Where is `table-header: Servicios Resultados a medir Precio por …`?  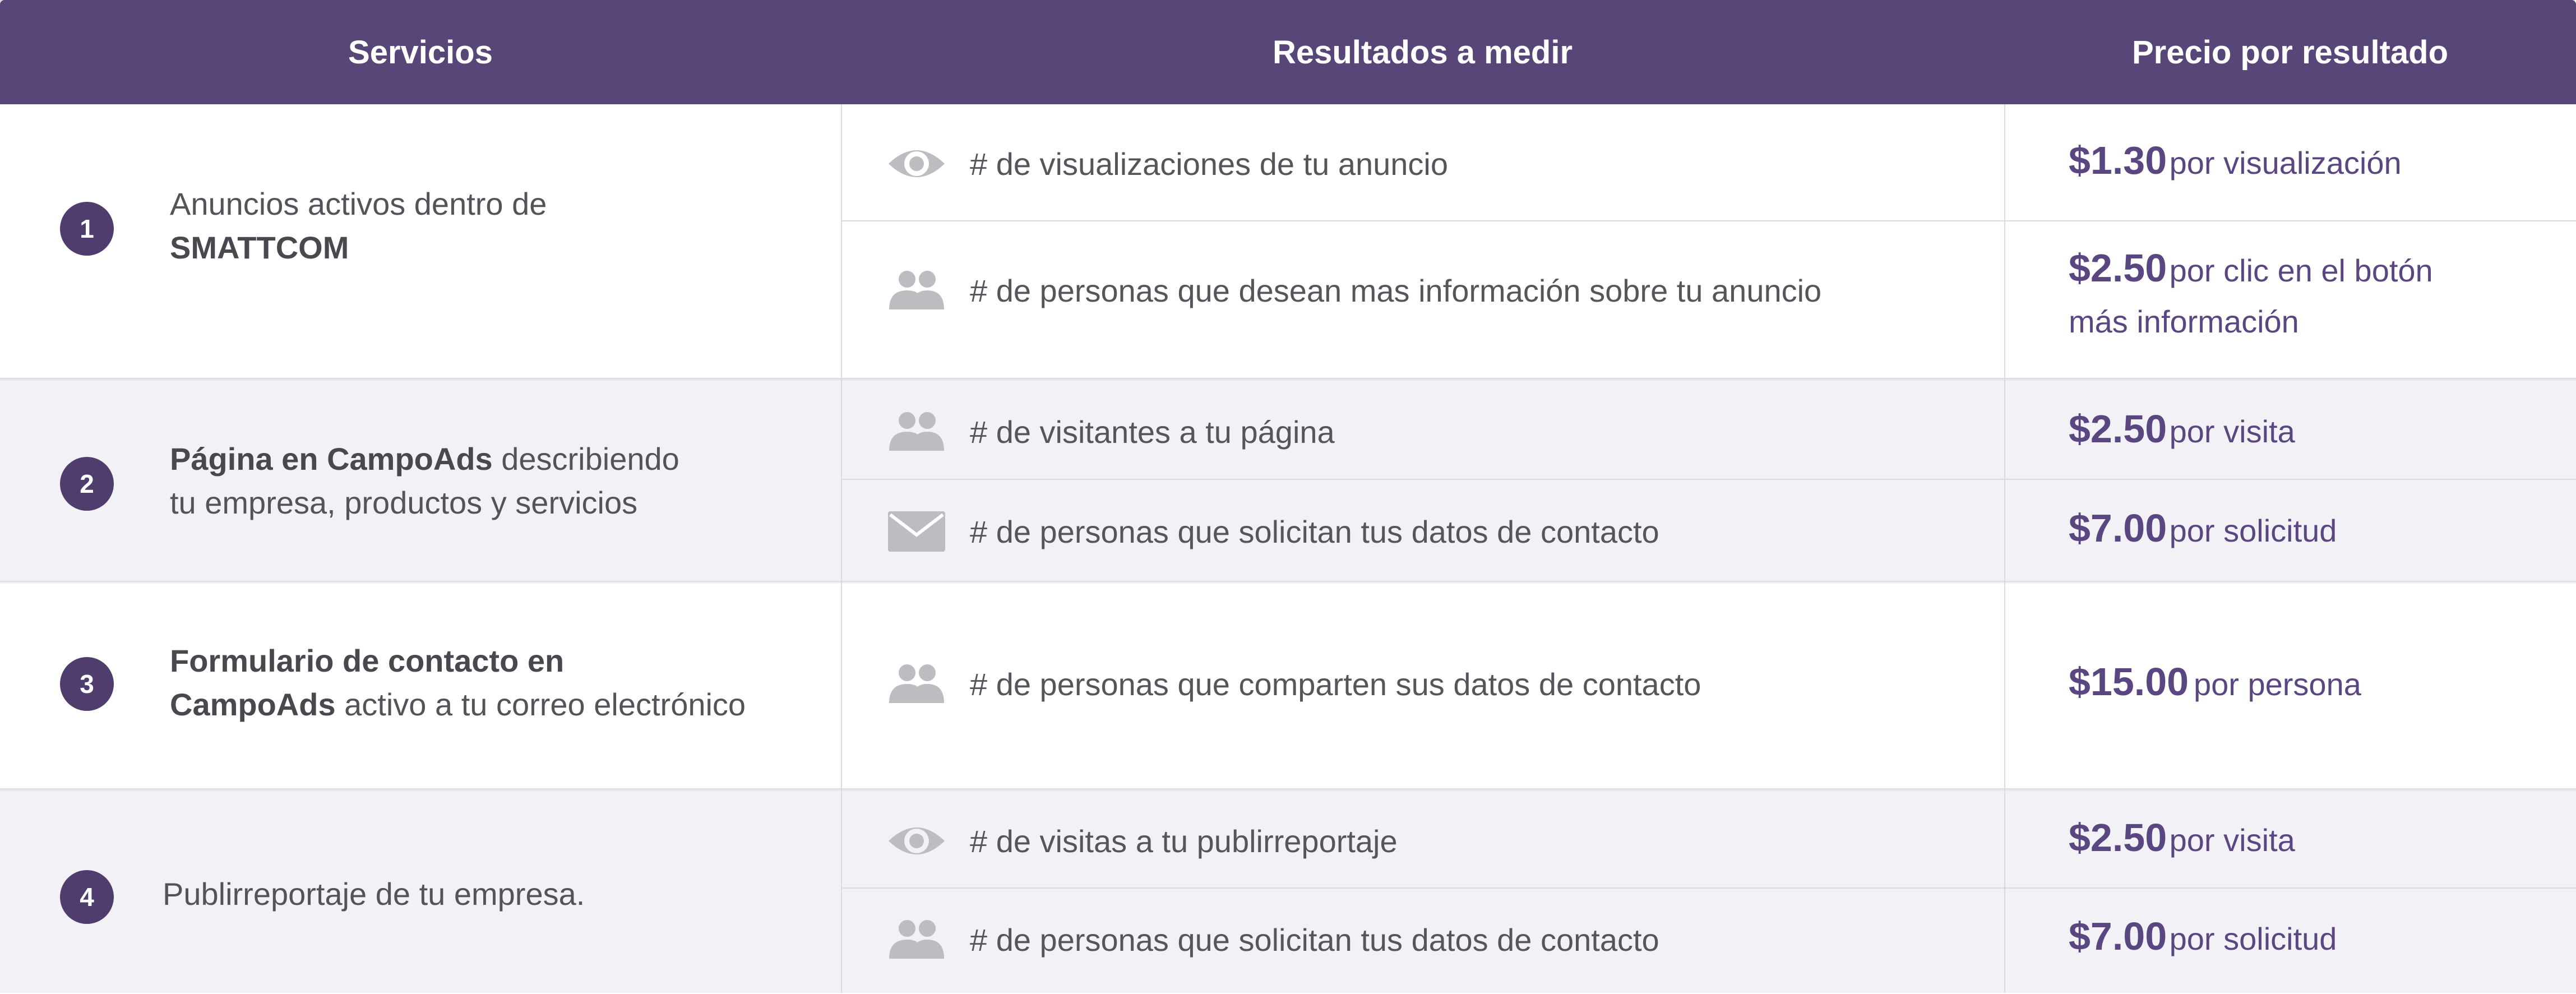 table-header: Servicios Resultados a medir Precio por … is located at coordinates (1288, 52).